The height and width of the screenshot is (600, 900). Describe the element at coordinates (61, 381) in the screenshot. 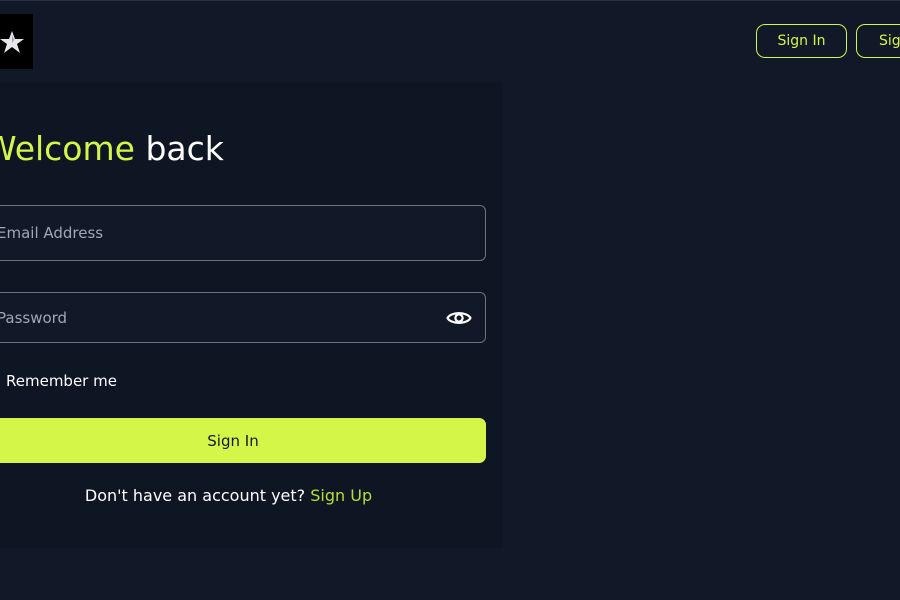

I see `remember-label: Remember me` at that location.